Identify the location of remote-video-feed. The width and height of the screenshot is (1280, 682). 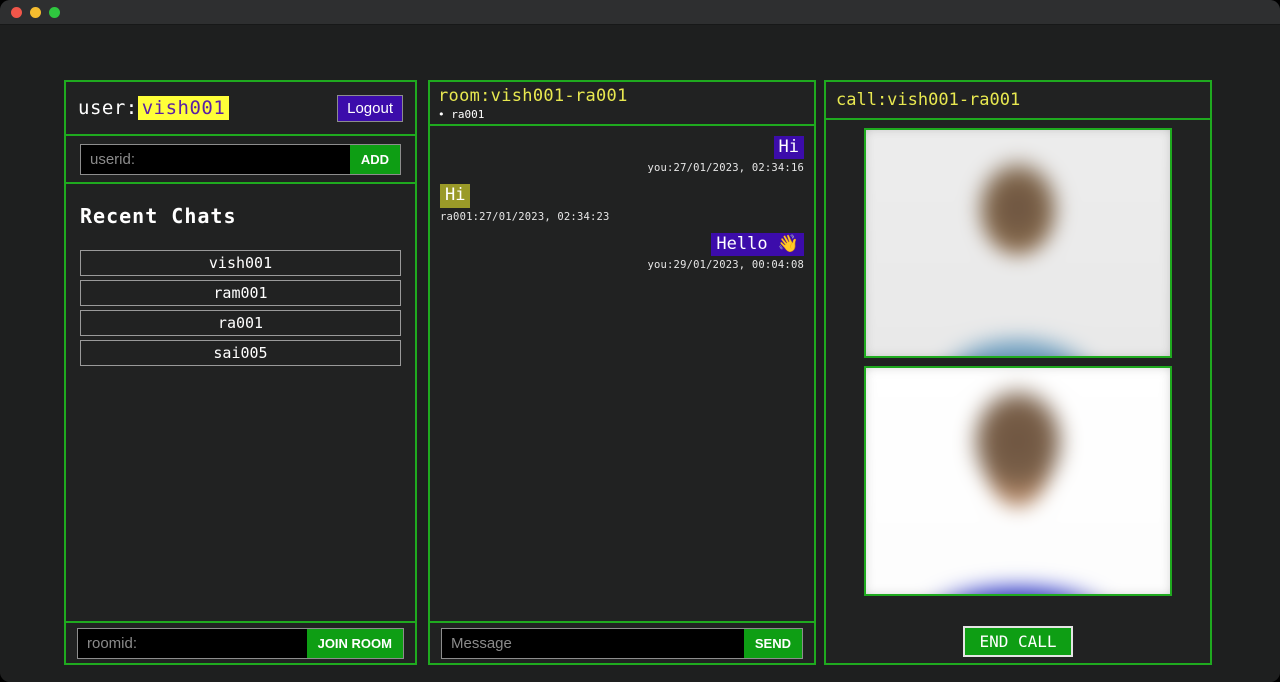
(1018, 243).